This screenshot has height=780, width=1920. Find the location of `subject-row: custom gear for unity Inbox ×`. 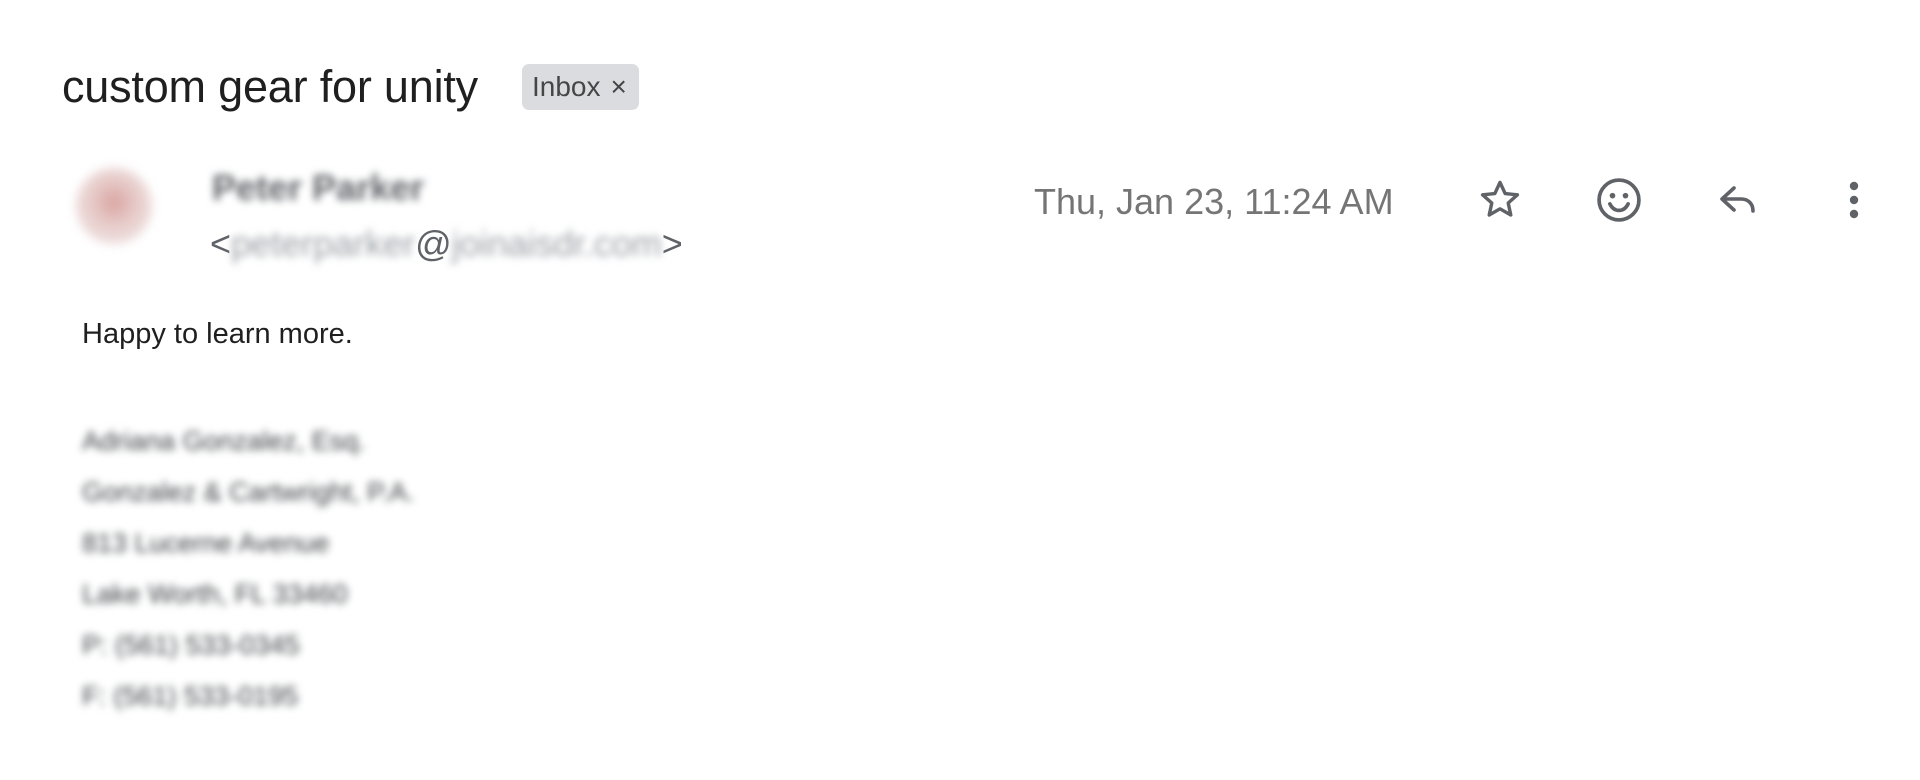

subject-row: custom gear for unity Inbox × is located at coordinates (350, 87).